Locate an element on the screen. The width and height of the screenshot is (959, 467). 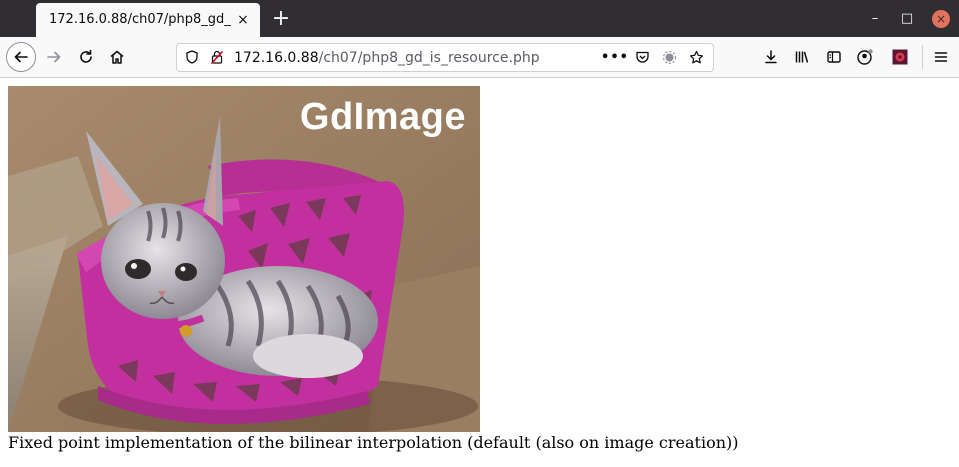
toolbar-separator is located at coordinates (922, 57).